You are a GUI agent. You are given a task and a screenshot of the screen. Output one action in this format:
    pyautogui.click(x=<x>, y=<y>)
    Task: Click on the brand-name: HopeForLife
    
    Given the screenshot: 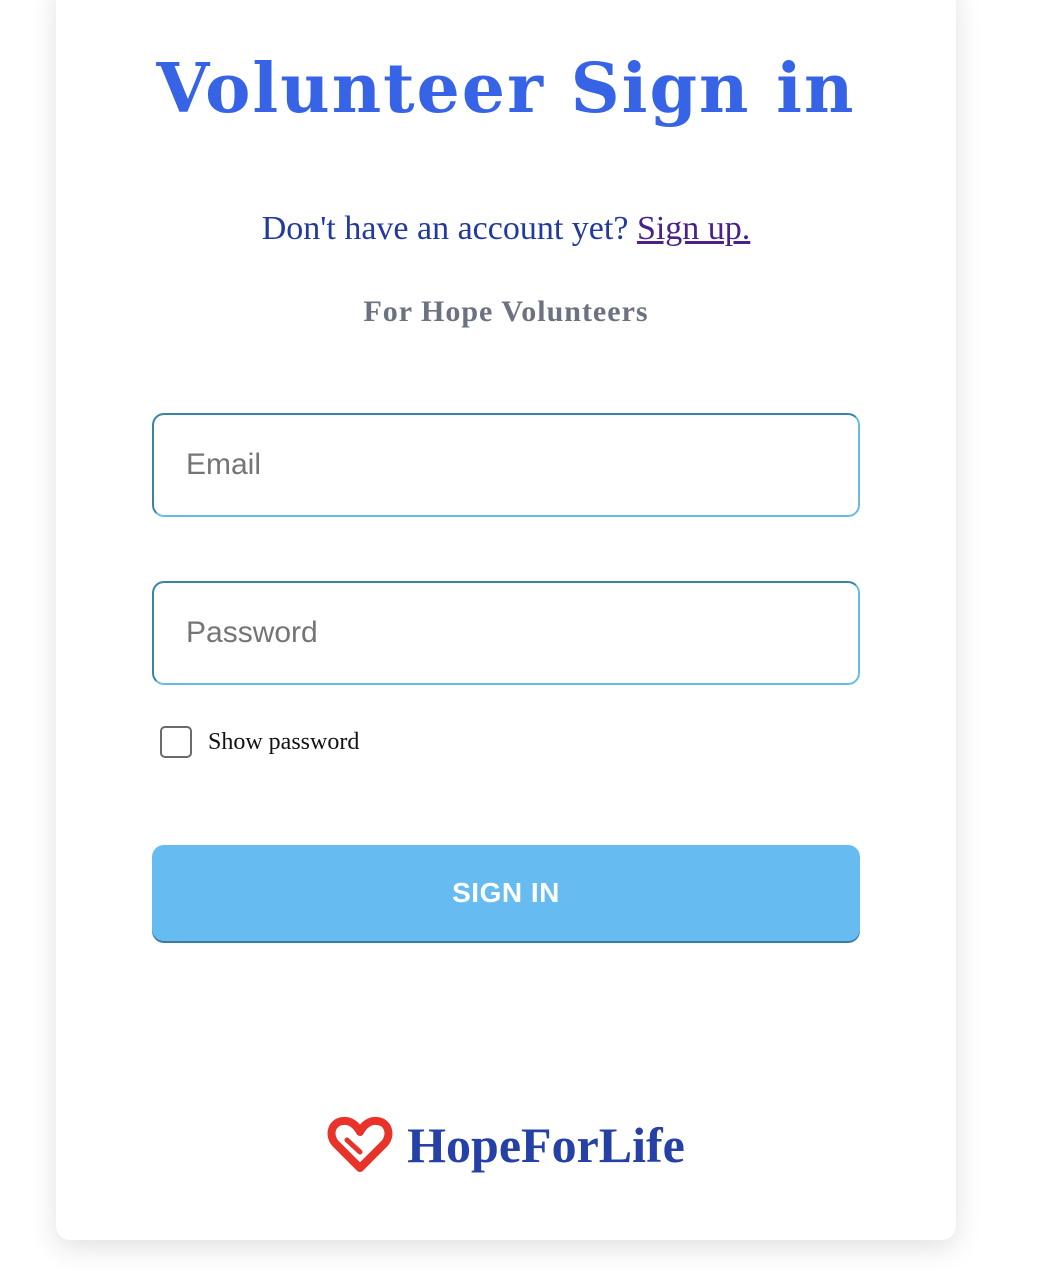 What is the action you would take?
    pyautogui.click(x=546, y=1145)
    